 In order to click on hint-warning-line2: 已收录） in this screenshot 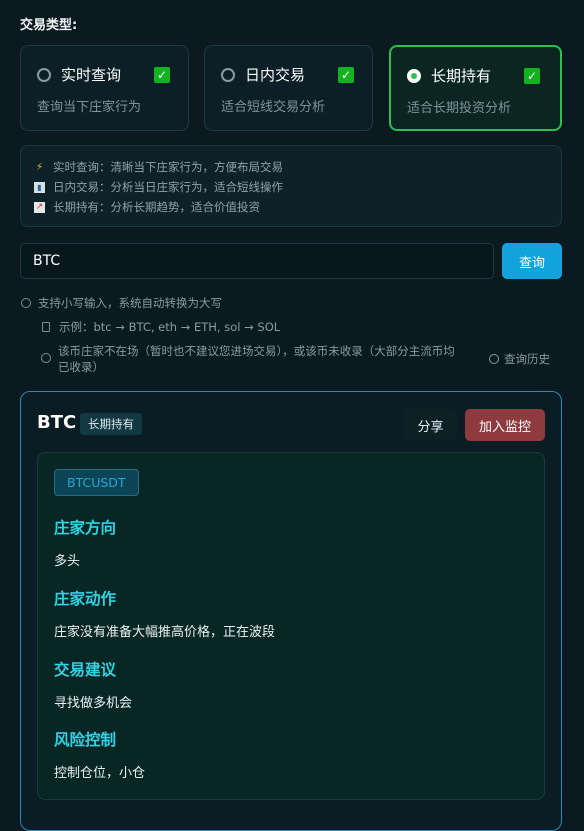, I will do `click(81, 367)`.